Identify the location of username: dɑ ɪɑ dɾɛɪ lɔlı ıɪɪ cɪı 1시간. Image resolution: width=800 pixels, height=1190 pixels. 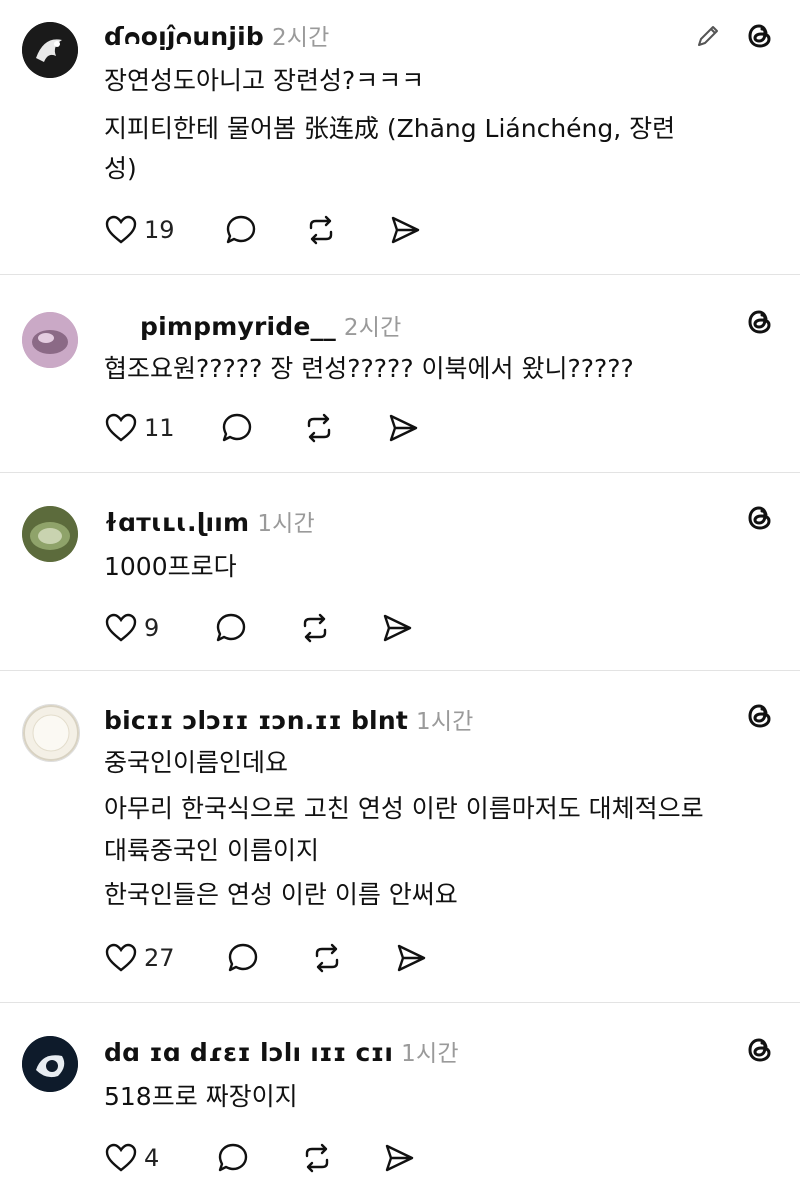
(281, 1051).